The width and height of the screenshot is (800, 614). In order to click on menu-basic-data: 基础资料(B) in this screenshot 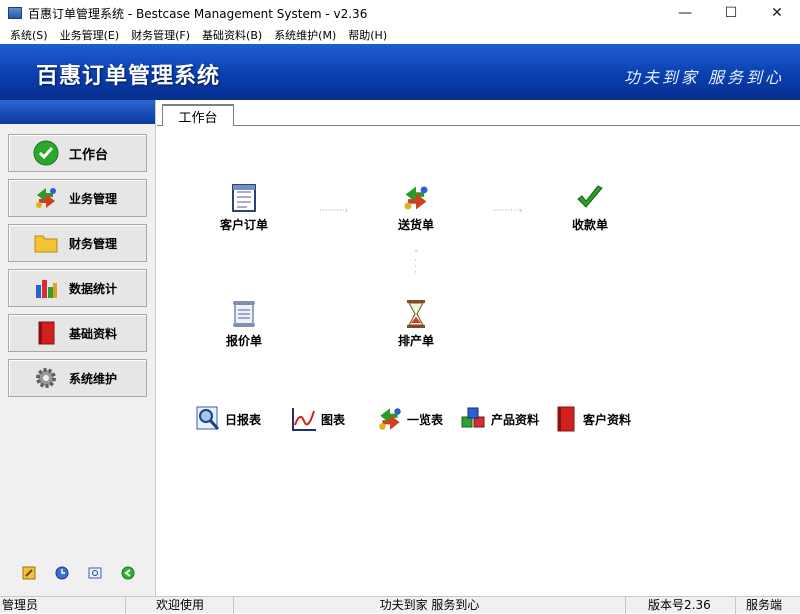, I will do `click(232, 35)`.